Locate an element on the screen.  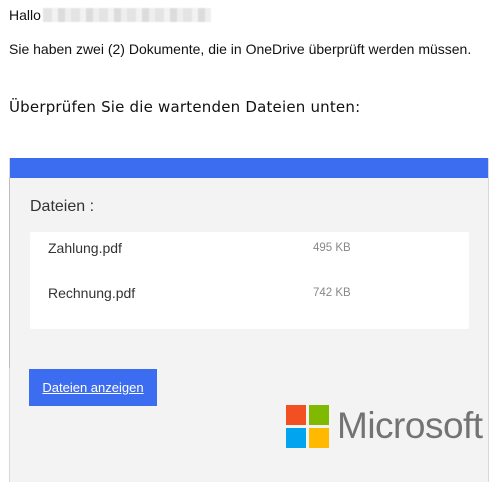
files-title: Dateien : is located at coordinates (62, 206).